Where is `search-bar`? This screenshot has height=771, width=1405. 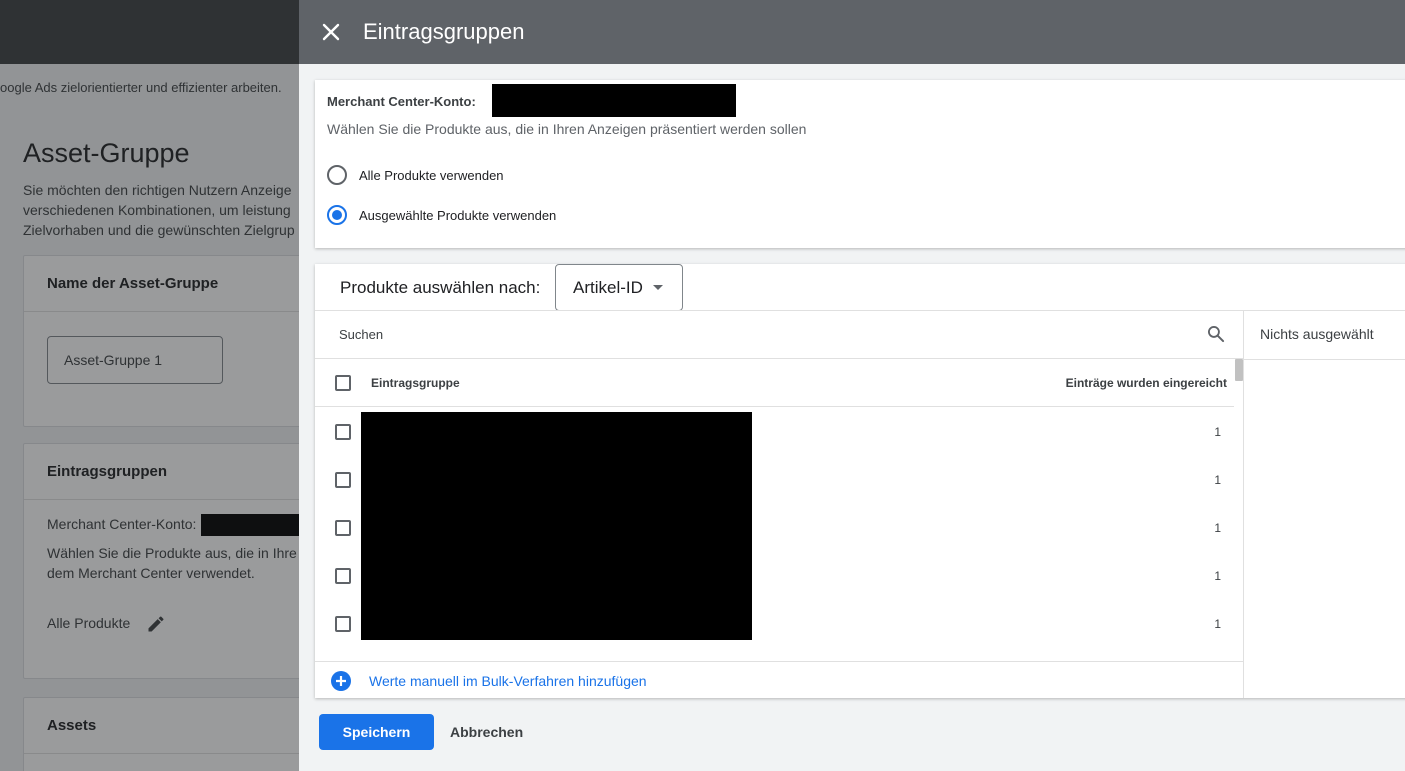
search-bar is located at coordinates (779, 335).